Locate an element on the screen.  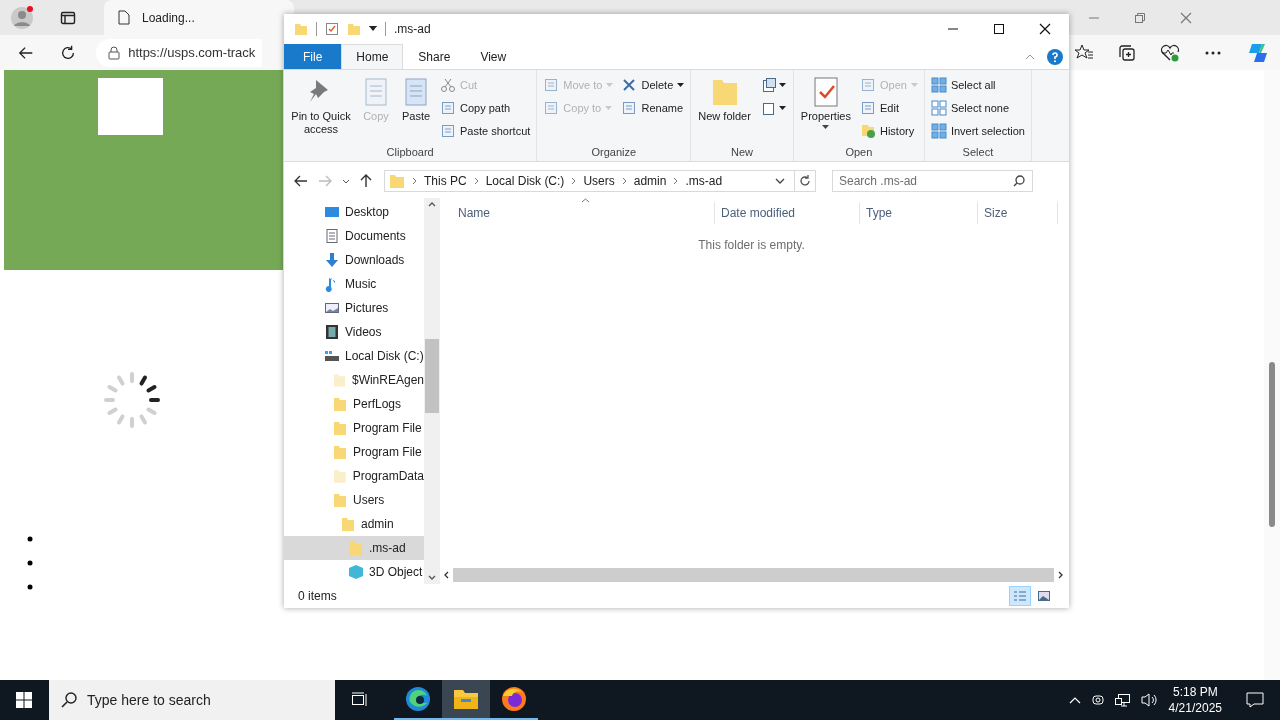
taskbar-search-field: Type here to search is located at coordinates (192, 700).